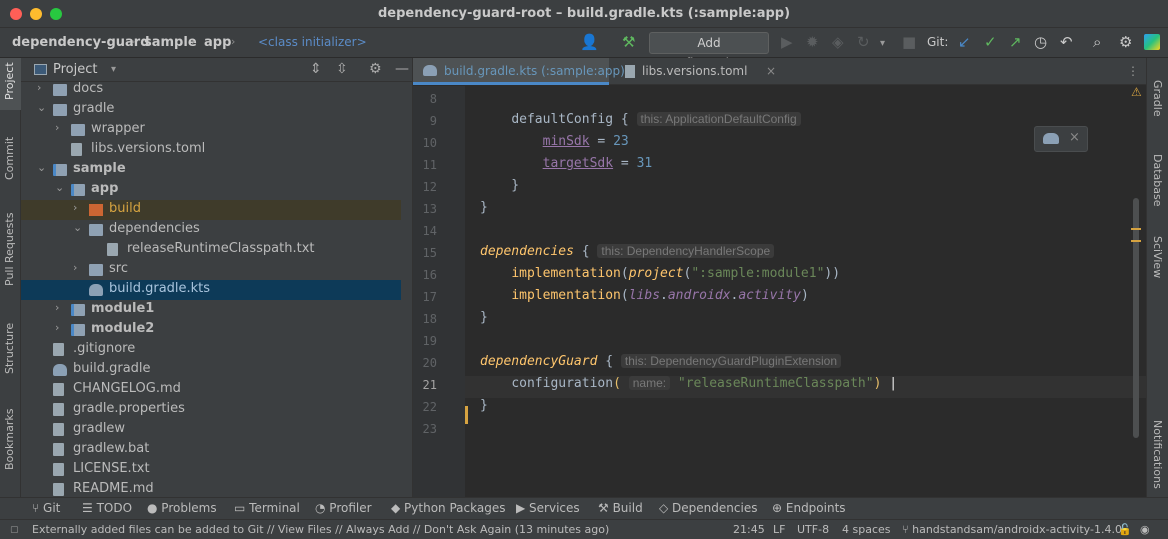 The width and height of the screenshot is (1168, 539). I want to click on build-hammer-icon: ⚒, so click(628, 42).